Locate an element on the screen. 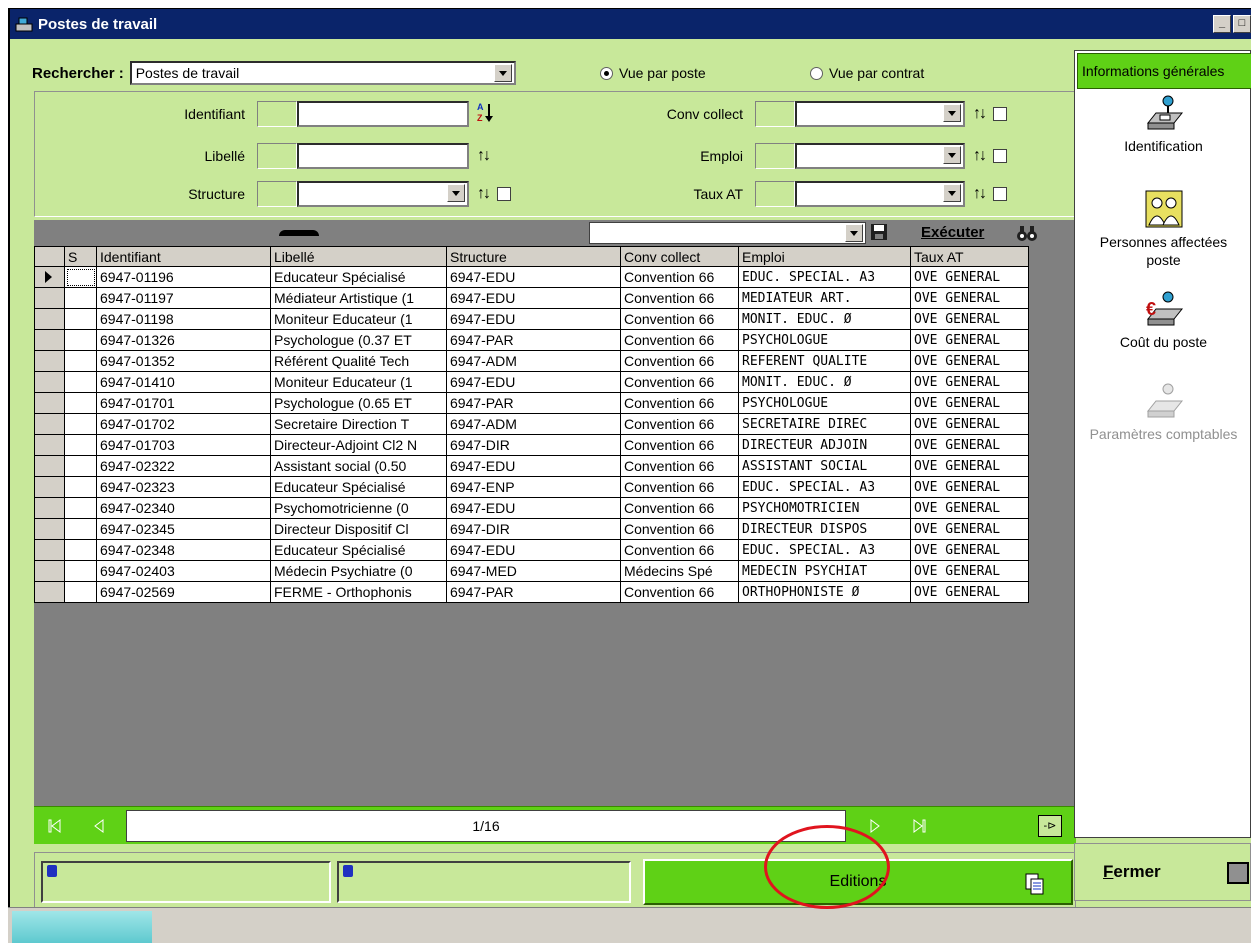 The image size is (1251, 943). previous-record-button is located at coordinates (99, 826).